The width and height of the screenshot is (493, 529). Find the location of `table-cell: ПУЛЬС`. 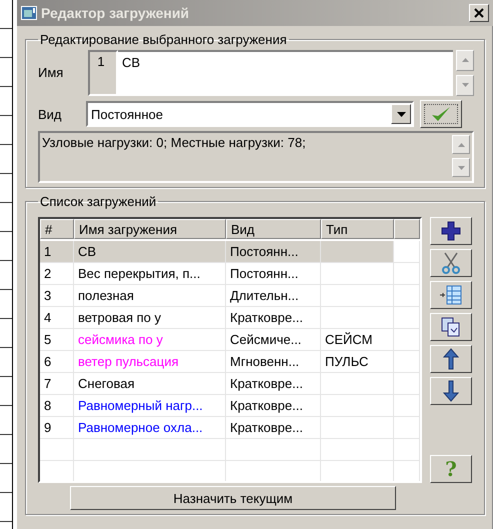

table-cell: ПУЛЬС is located at coordinates (357, 362).